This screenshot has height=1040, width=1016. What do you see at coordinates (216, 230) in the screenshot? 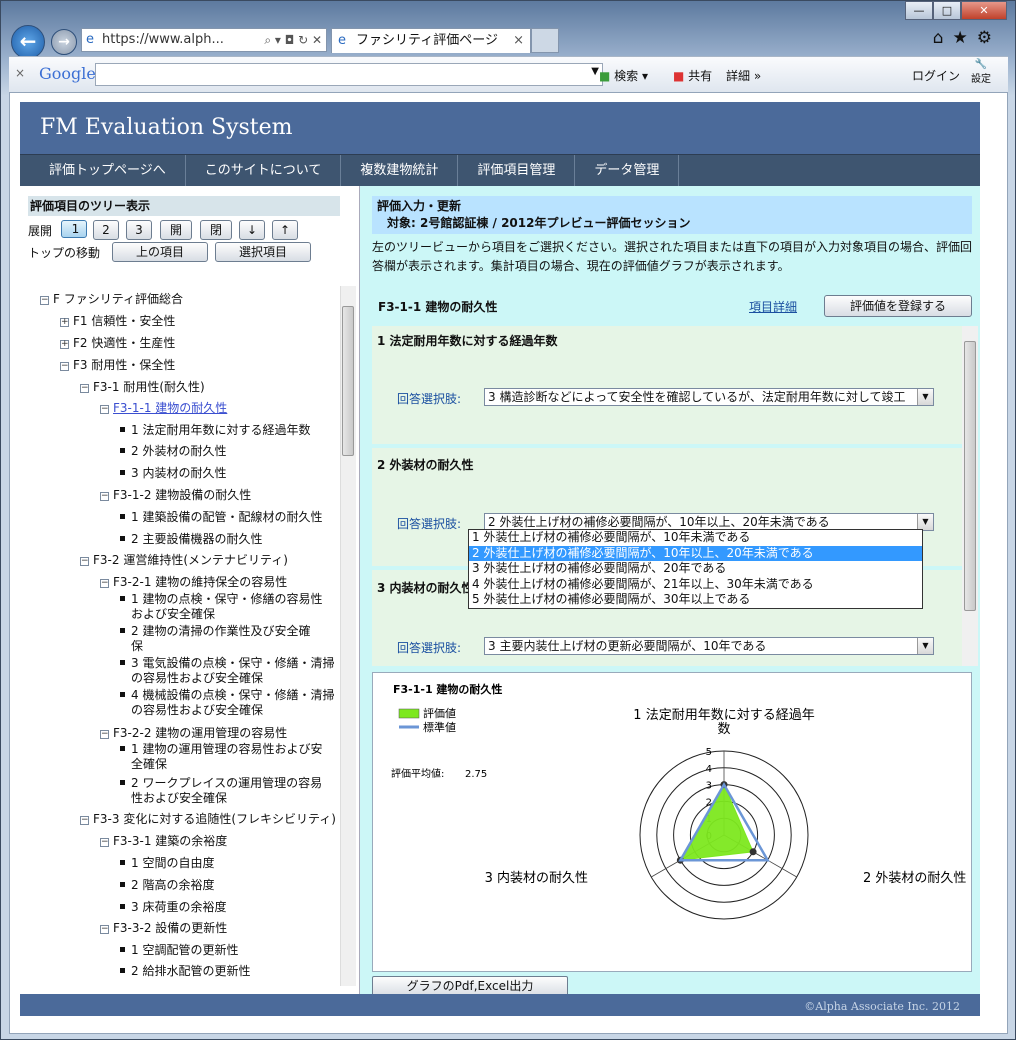
I see `close-all-button: 閉` at bounding box center [216, 230].